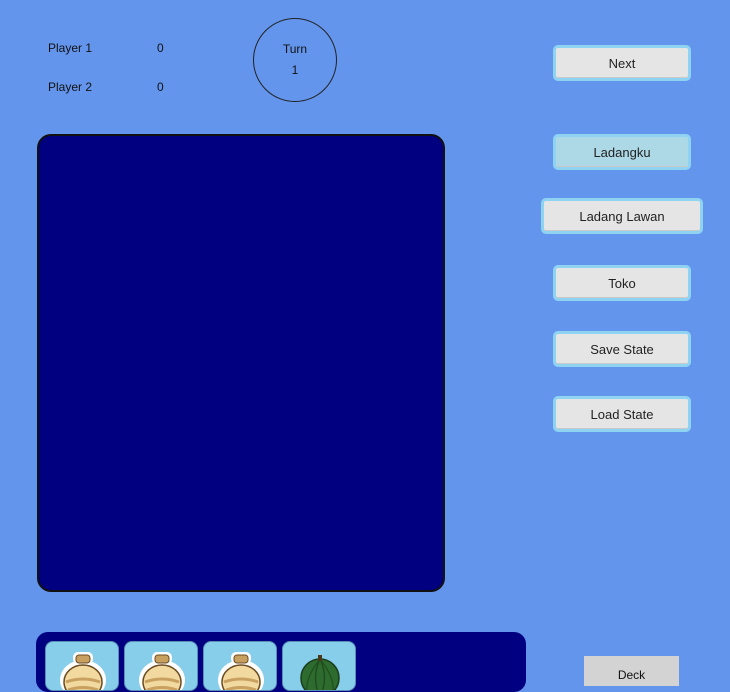  What do you see at coordinates (622, 414) in the screenshot?
I see `load-state-button: Load State` at bounding box center [622, 414].